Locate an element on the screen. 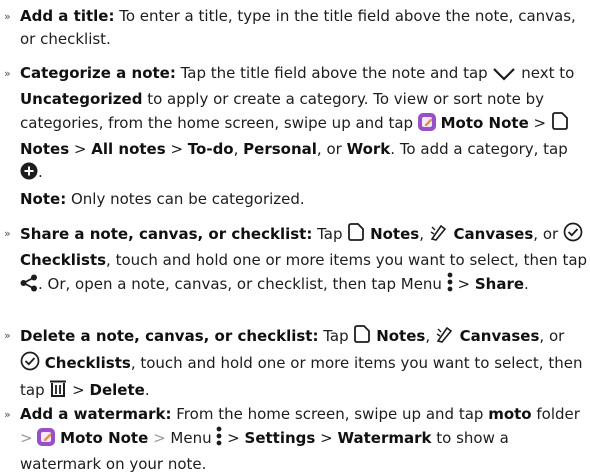  chevron-down-icon is located at coordinates (504, 76).